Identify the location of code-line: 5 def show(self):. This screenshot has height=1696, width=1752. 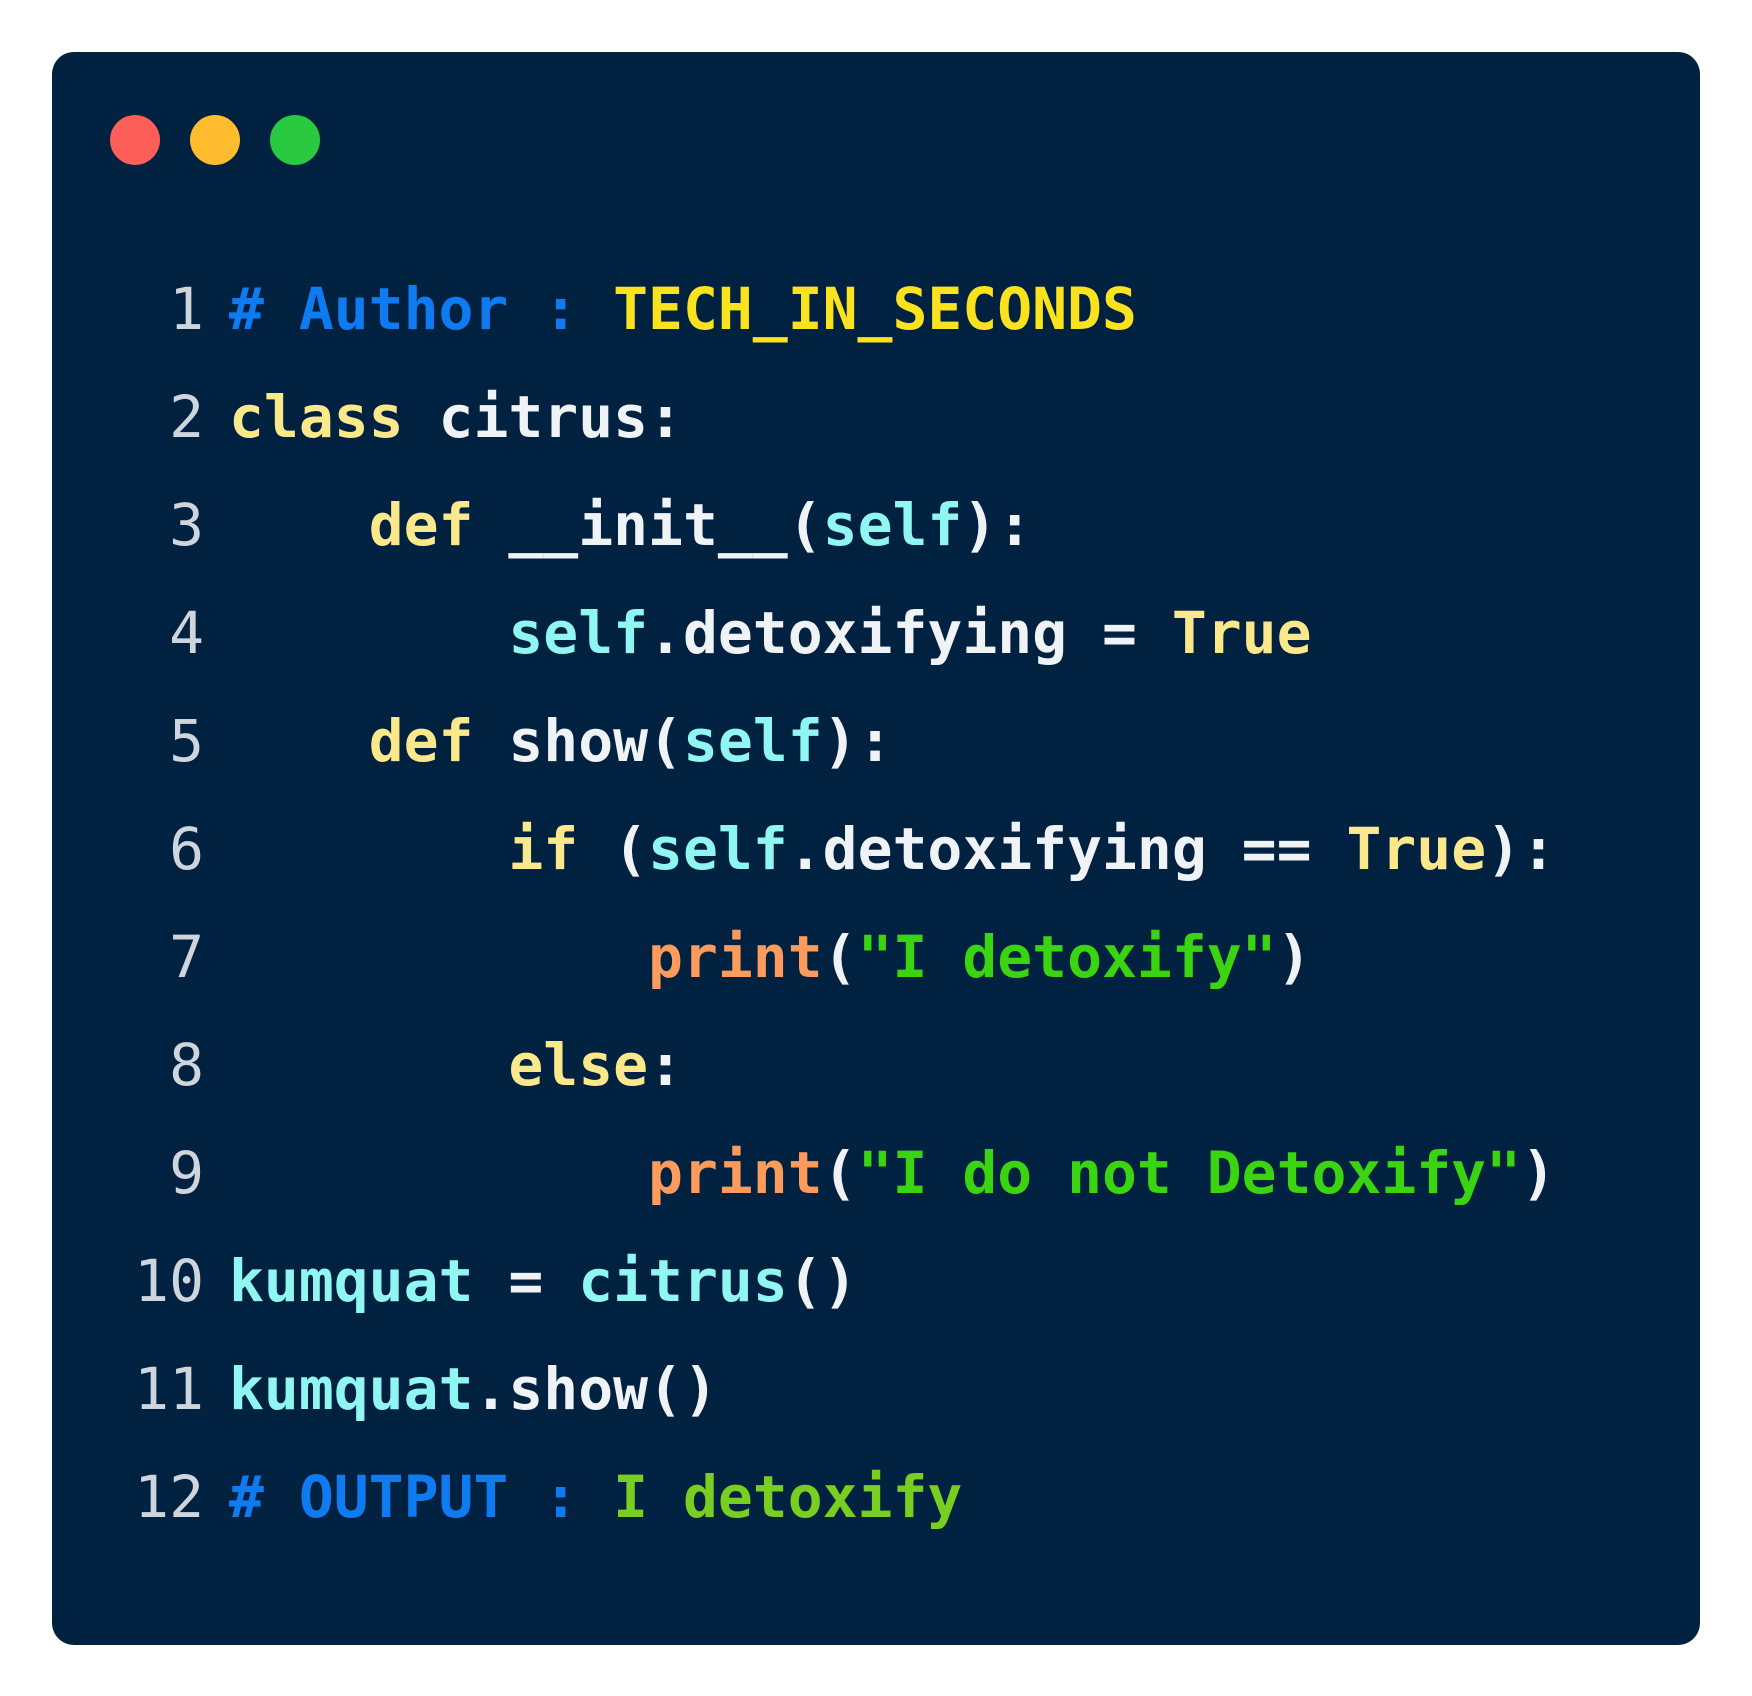
(804, 741).